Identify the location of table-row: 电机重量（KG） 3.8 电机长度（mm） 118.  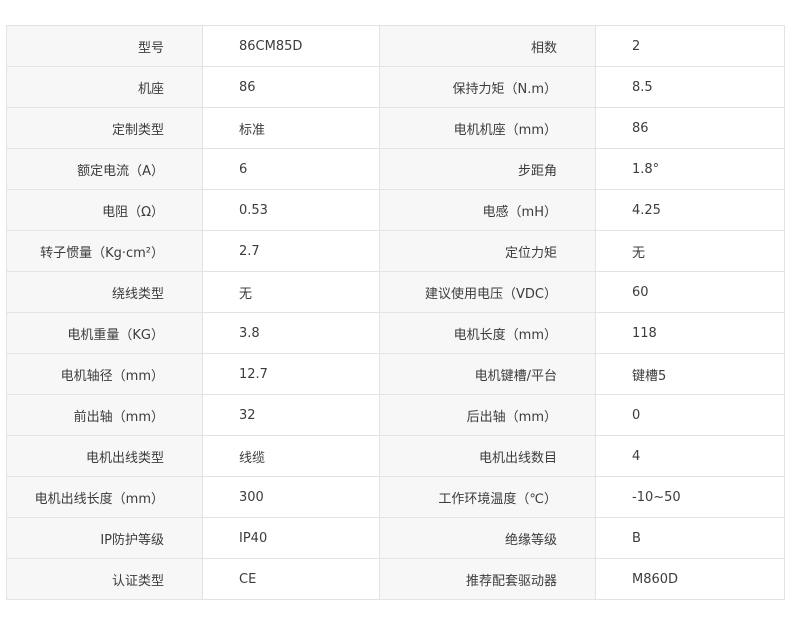
(395, 333).